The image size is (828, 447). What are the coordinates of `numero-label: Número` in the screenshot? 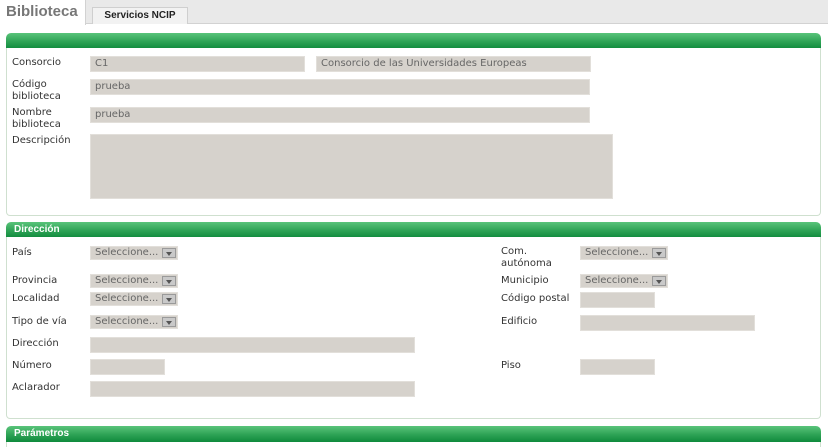 It's located at (32, 365).